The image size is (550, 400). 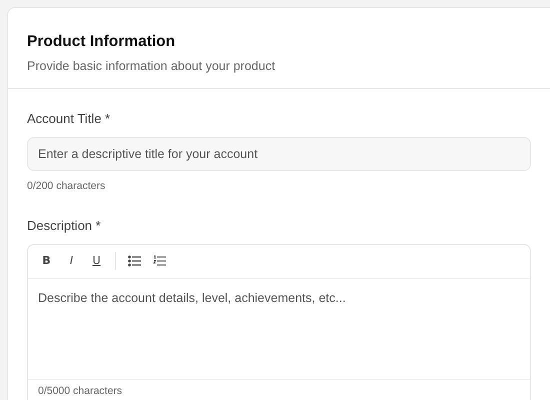 What do you see at coordinates (151, 67) in the screenshot?
I see `card-subtitle: Provide basic information about your product` at bounding box center [151, 67].